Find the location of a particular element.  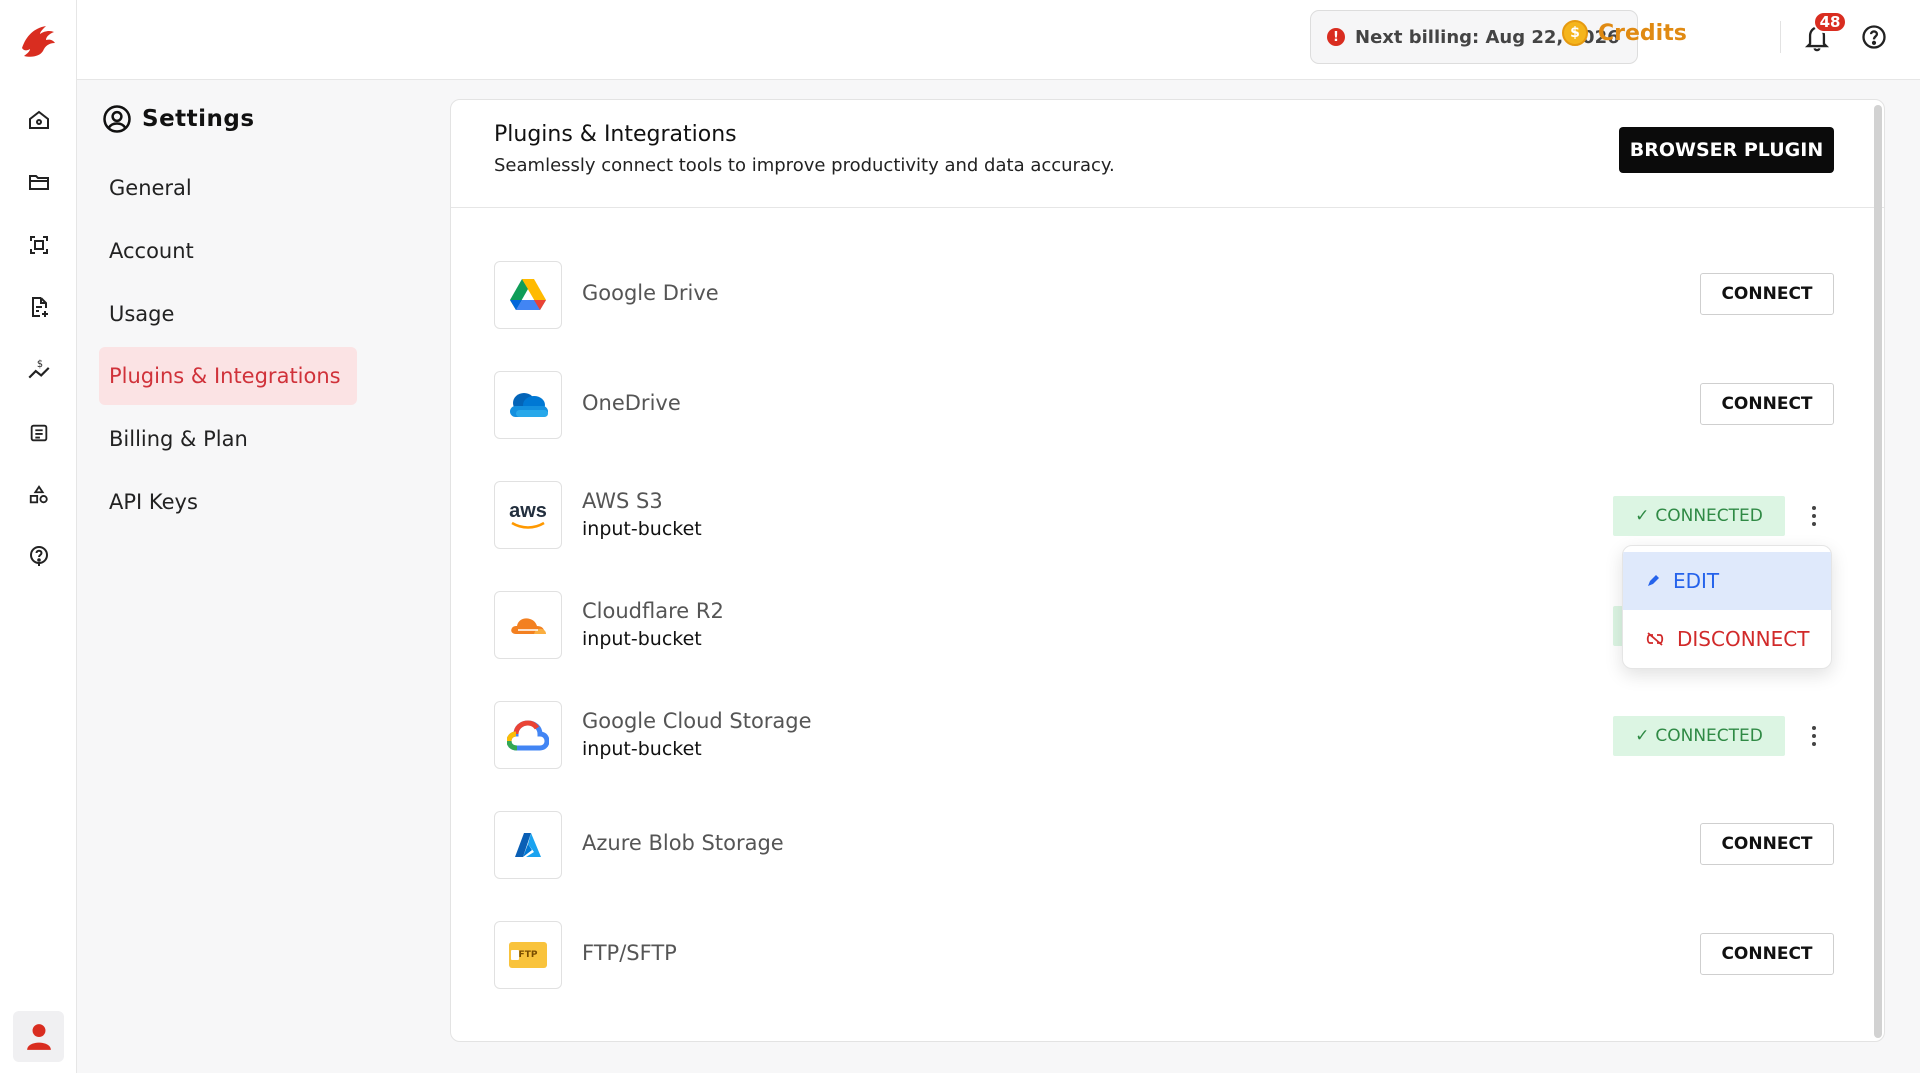

nav-billing-plan: Billing & Plan is located at coordinates (228, 439).